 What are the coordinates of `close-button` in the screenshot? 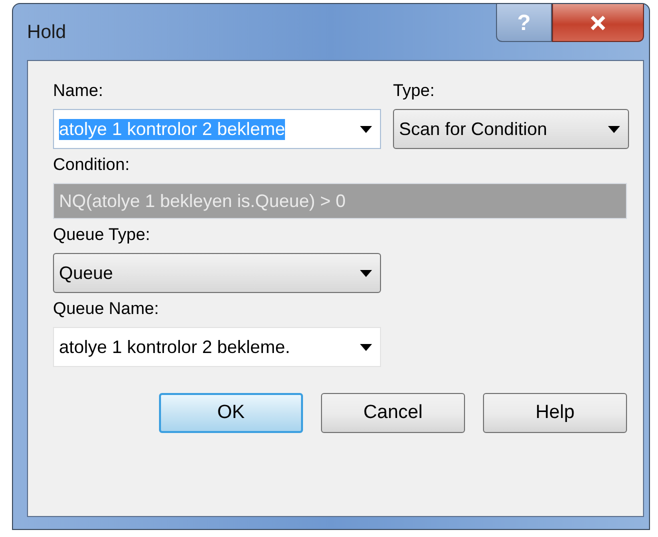 It's located at (598, 23).